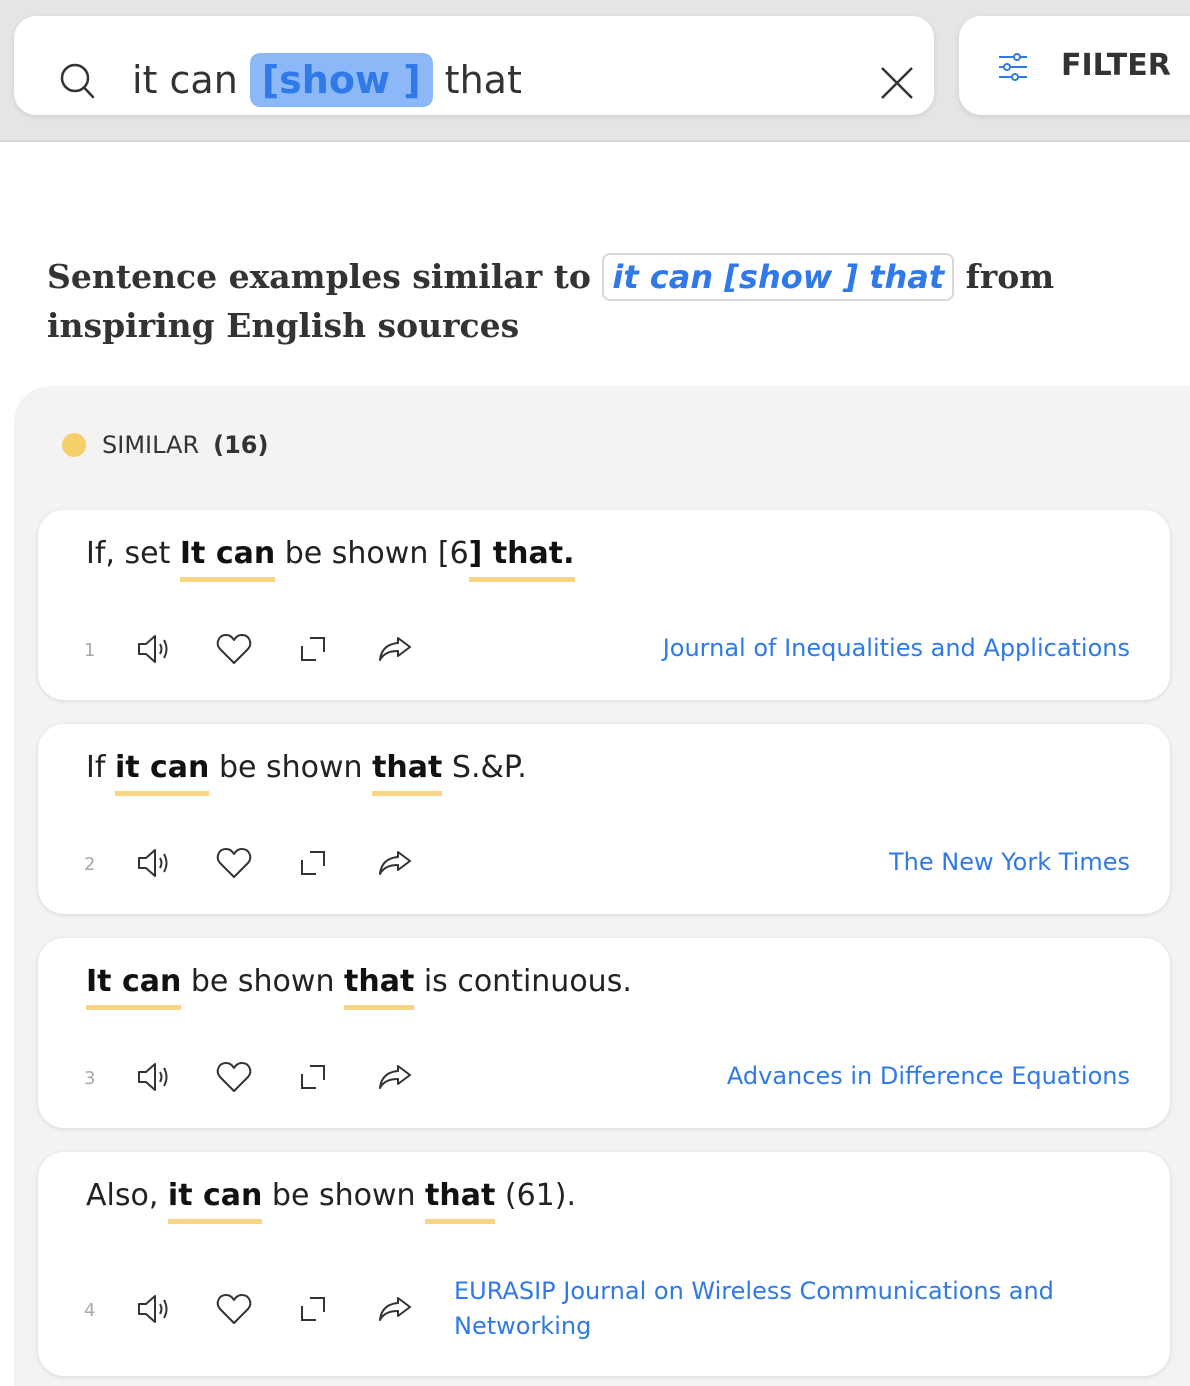  What do you see at coordinates (1116, 65) in the screenshot?
I see `filter-label: FILTER` at bounding box center [1116, 65].